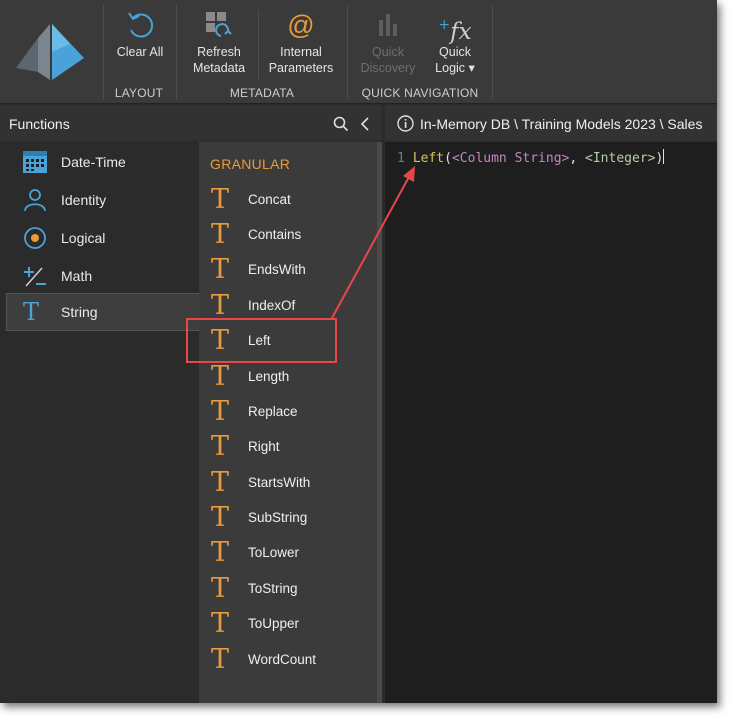 This screenshot has width=735, height=728. I want to click on function-label: Right, so click(264, 446).